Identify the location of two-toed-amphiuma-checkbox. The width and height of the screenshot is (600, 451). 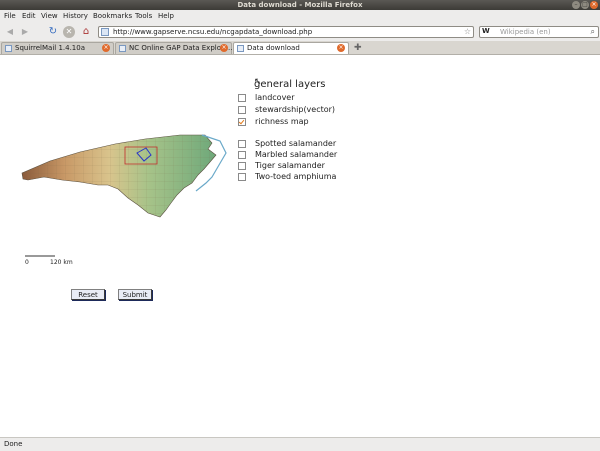
(242, 177).